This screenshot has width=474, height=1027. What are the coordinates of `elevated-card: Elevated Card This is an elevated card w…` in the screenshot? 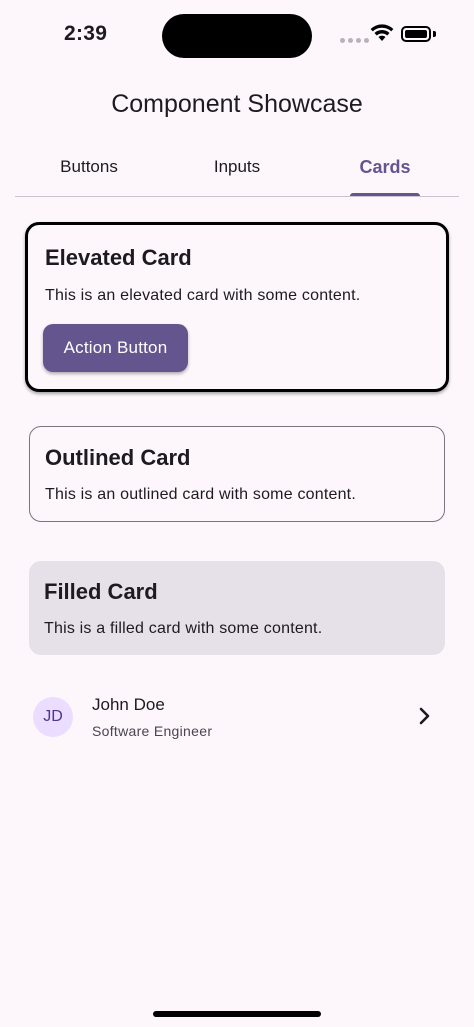 It's located at (237, 307).